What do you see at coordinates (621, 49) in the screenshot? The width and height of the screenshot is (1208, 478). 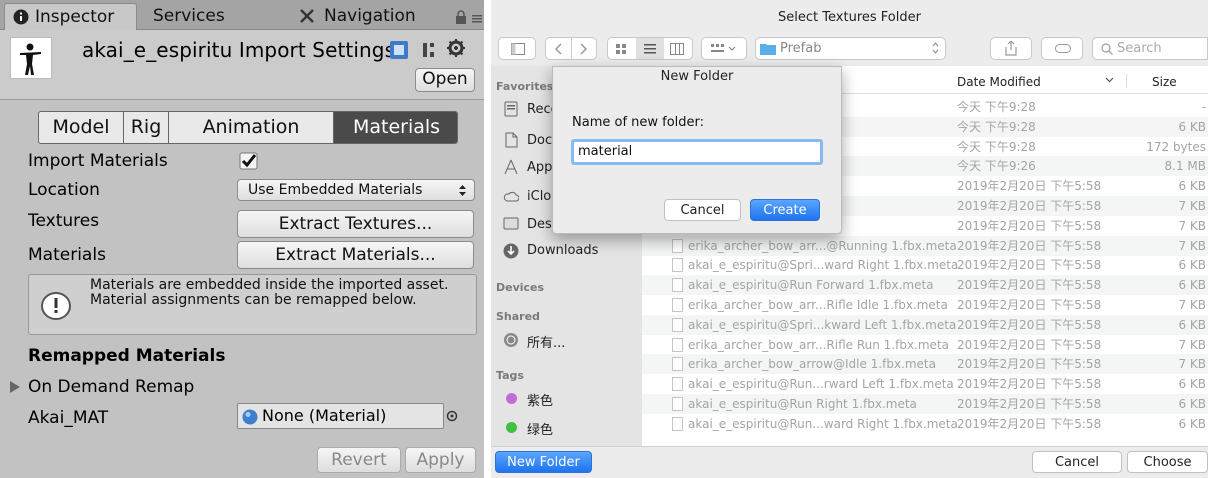 I see `icon-view-icon` at bounding box center [621, 49].